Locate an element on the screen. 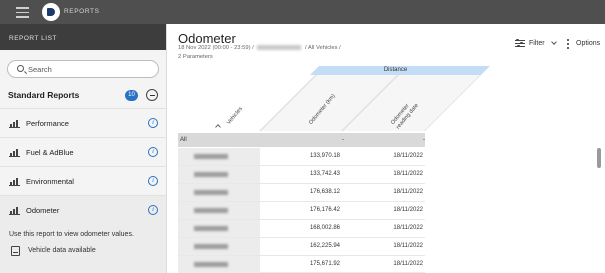 The height and width of the screenshot is (273, 605). vehicle-data-icon is located at coordinates (15, 251).